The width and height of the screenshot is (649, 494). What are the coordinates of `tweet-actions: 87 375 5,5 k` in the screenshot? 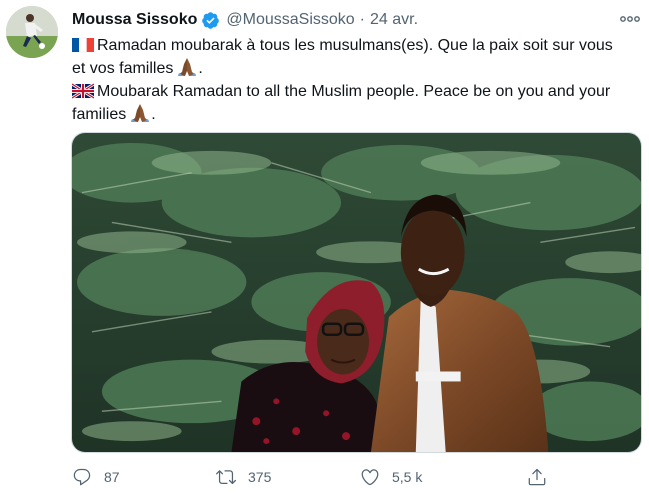 It's located at (357, 477).